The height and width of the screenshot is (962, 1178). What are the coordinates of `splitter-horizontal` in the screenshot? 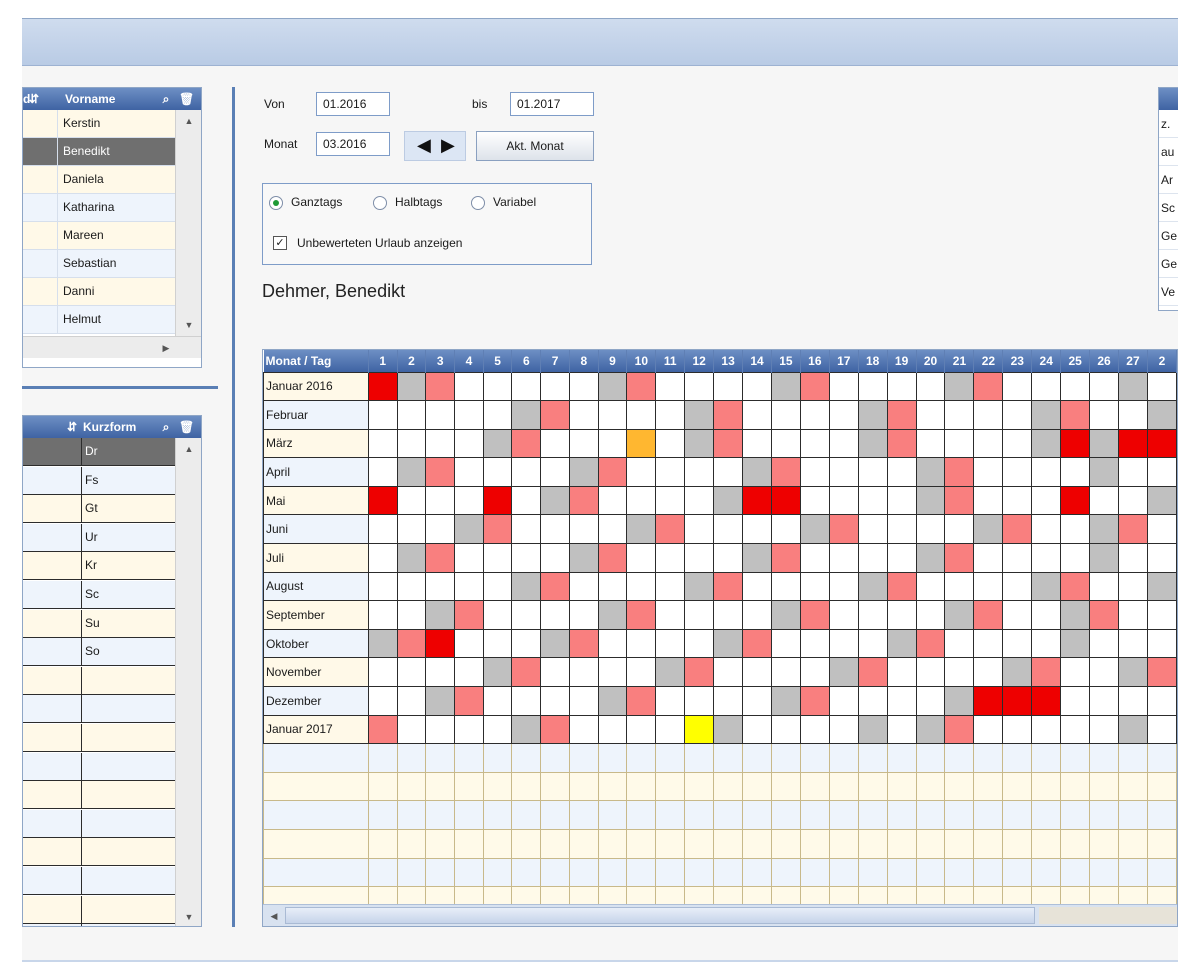 It's located at (120, 387).